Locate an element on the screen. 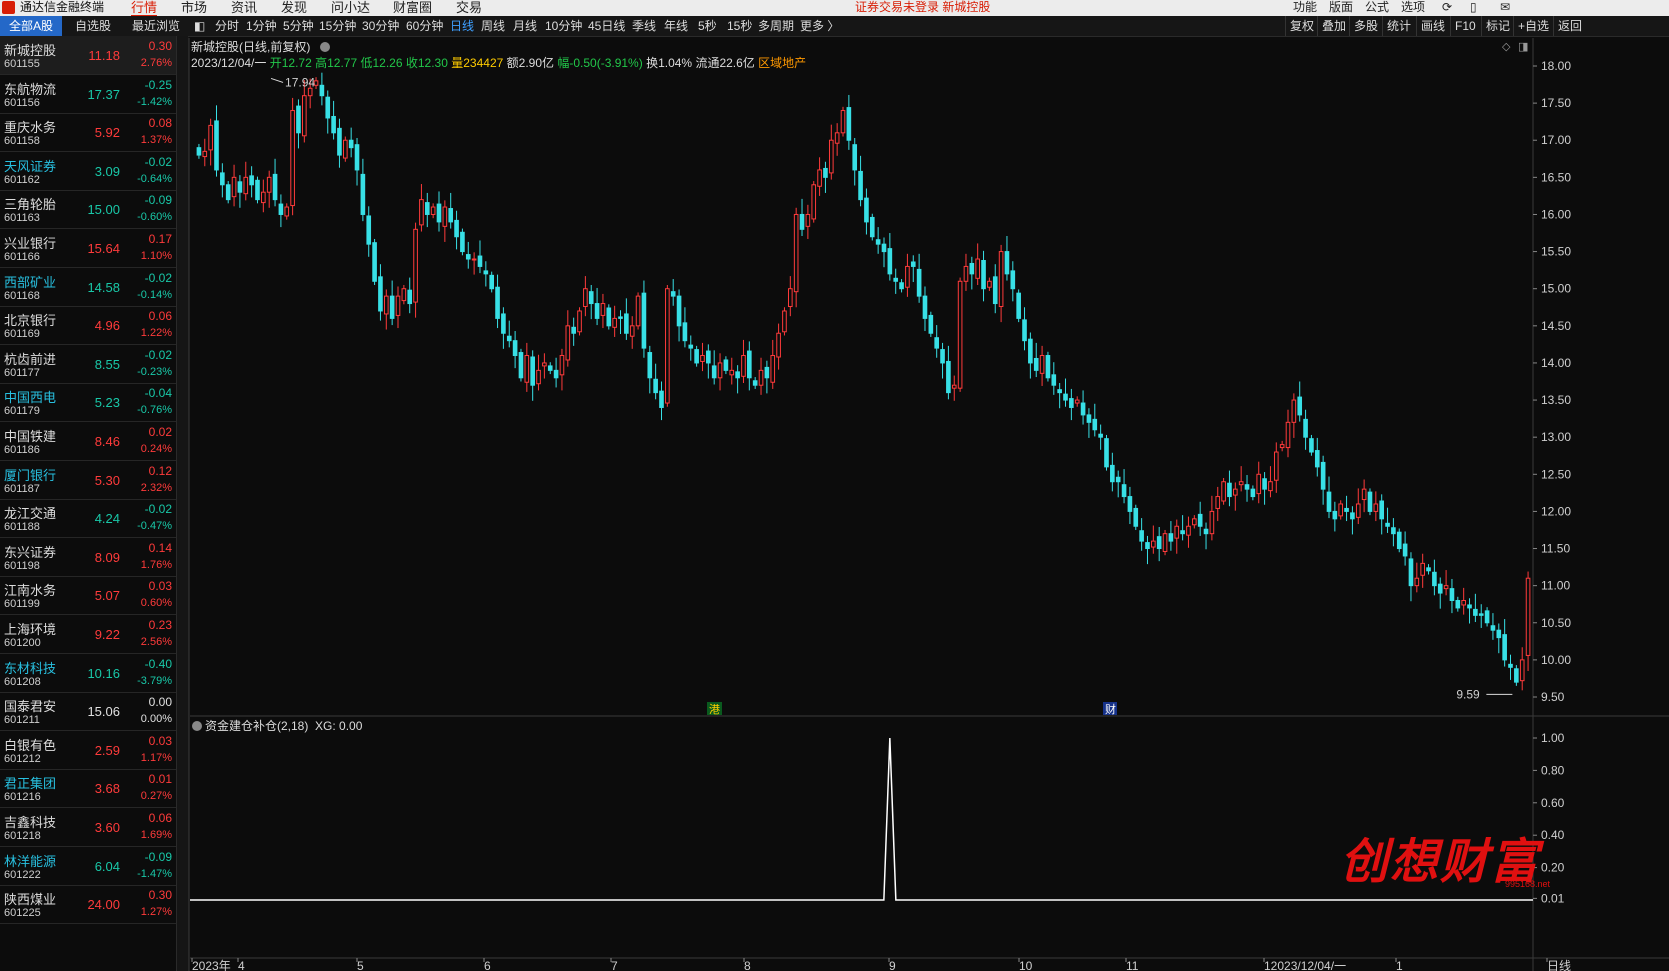 Image resolution: width=1669 pixels, height=971 pixels. diamond-icon: ◇ is located at coordinates (1506, 47).